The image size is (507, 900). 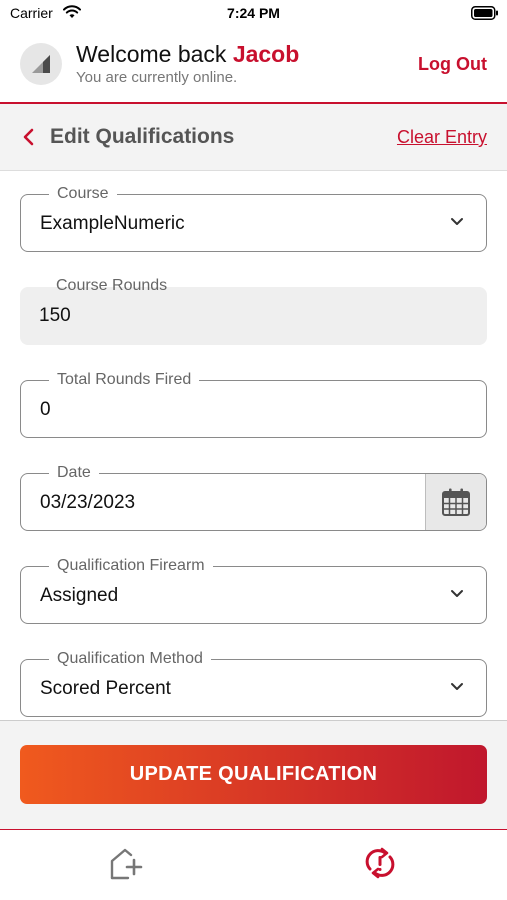 What do you see at coordinates (74, 473) in the screenshot?
I see `date-label: Date` at bounding box center [74, 473].